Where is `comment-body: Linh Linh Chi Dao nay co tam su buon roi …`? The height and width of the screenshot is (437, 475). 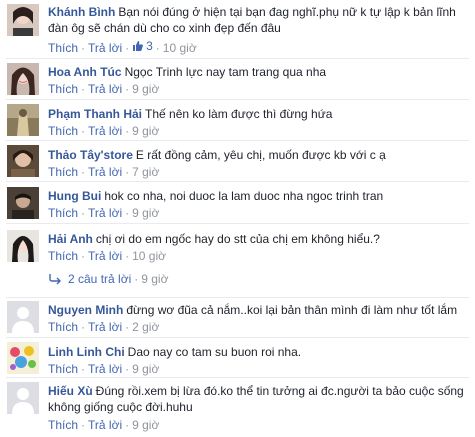
comment-body: Linh Linh Chi Dao nay co tam su buon roi … is located at coordinates (258, 352).